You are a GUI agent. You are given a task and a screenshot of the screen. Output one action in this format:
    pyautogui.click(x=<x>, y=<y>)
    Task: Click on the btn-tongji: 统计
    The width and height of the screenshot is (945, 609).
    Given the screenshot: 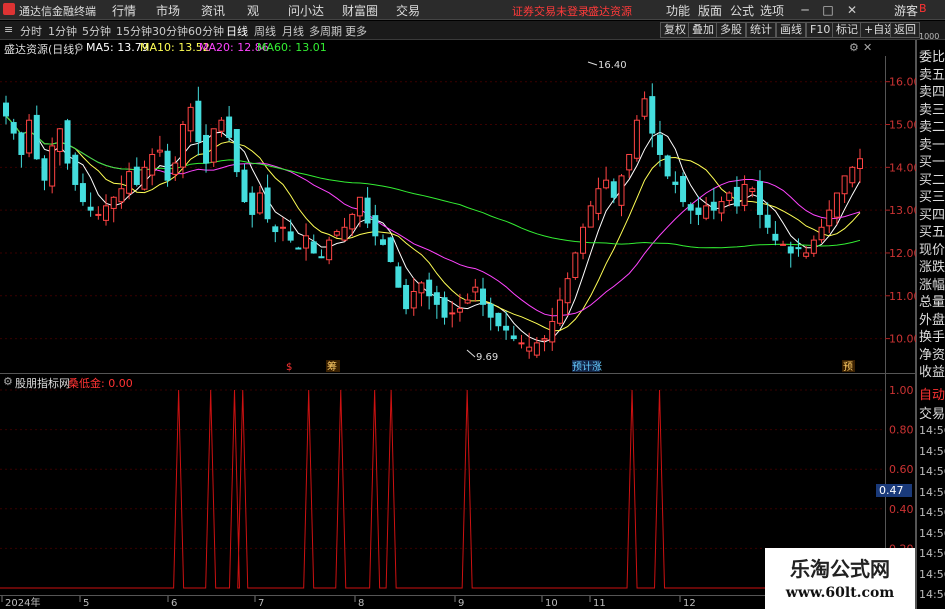 What is the action you would take?
    pyautogui.click(x=761, y=30)
    